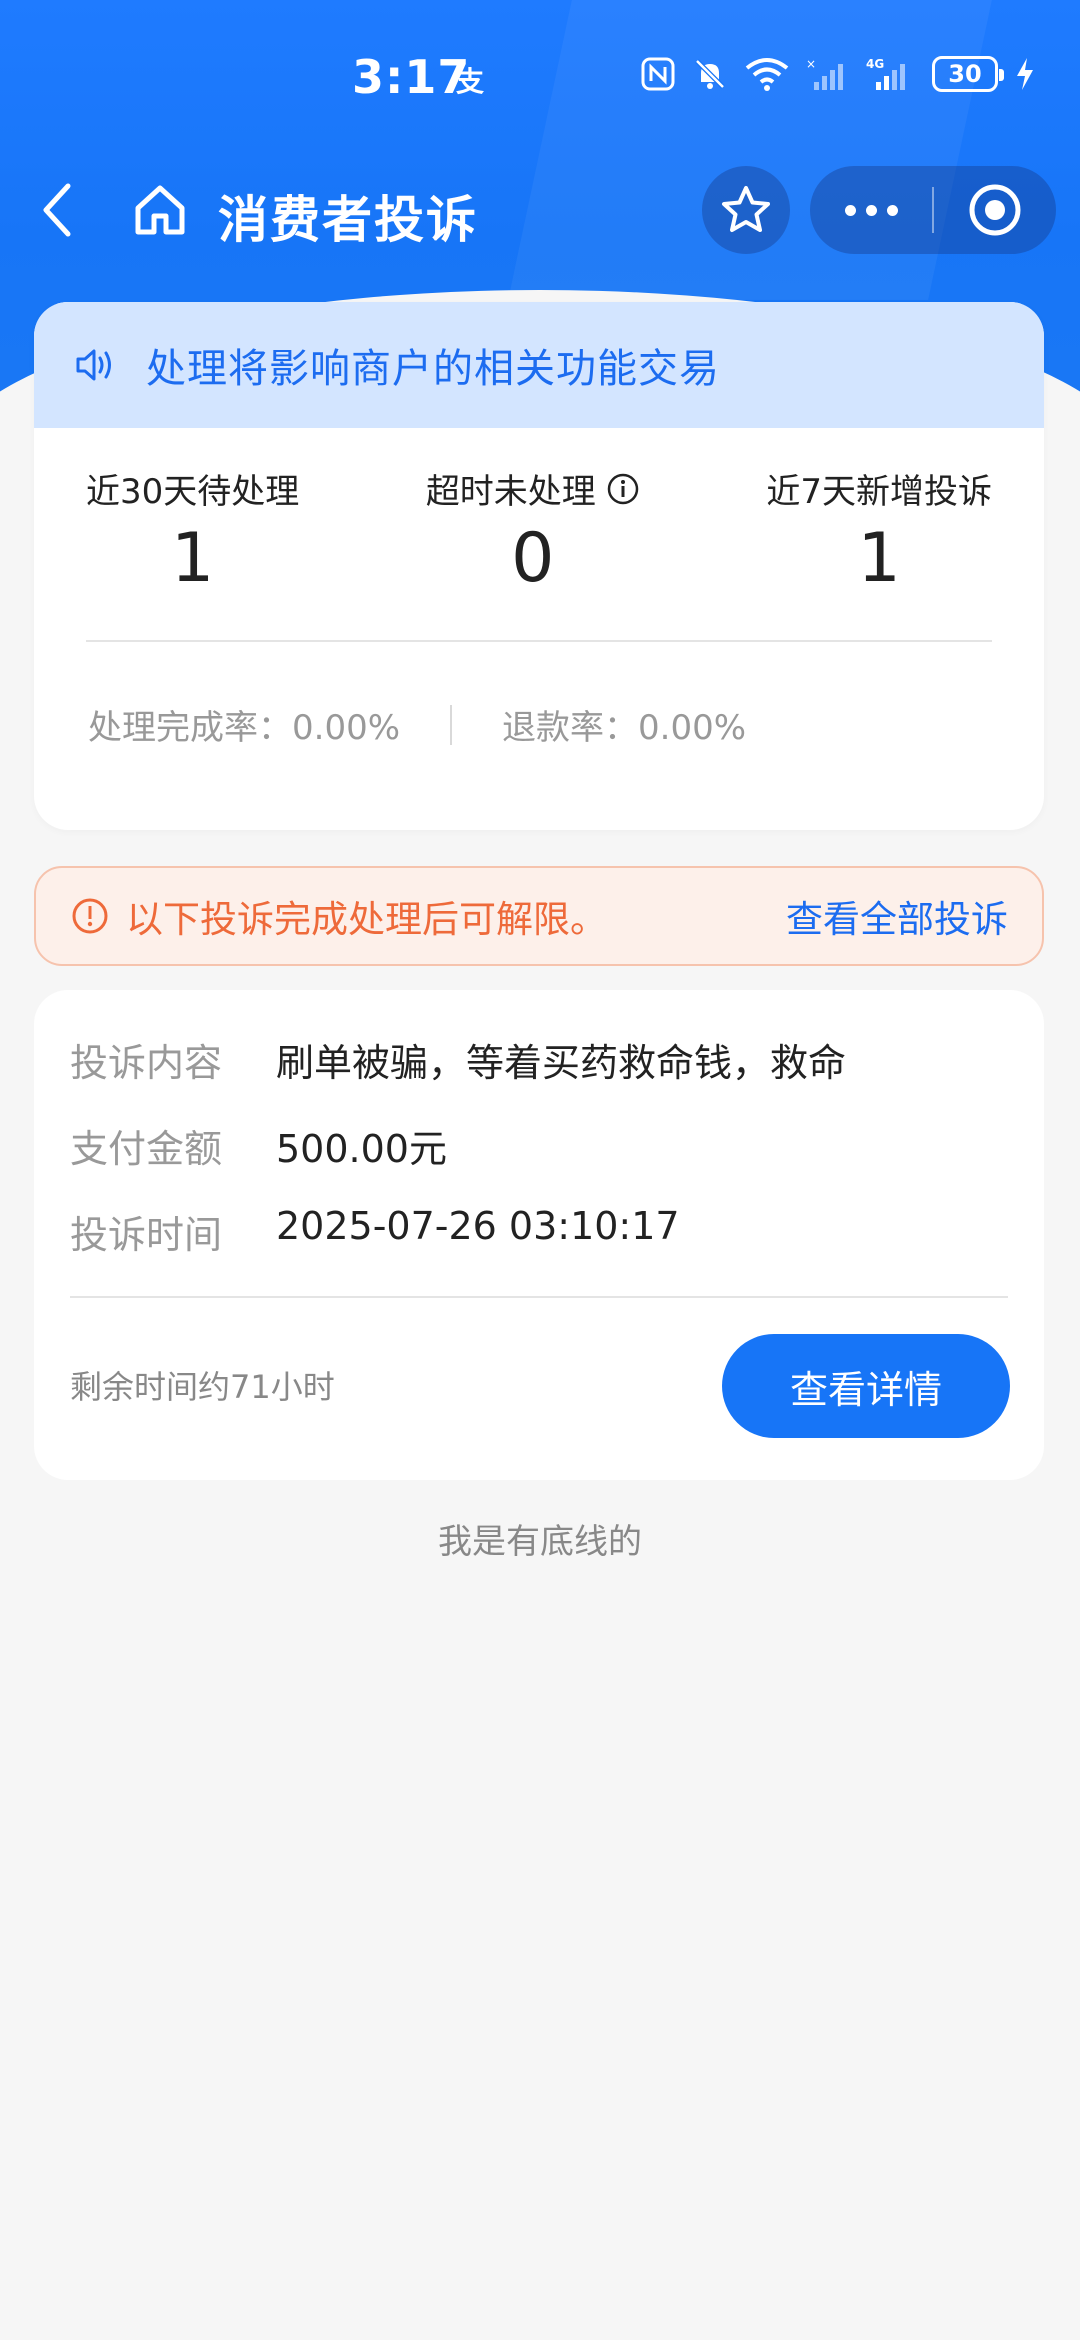  What do you see at coordinates (366, 919) in the screenshot?
I see `warning-text: 以下投诉完成处理后可解限。` at bounding box center [366, 919].